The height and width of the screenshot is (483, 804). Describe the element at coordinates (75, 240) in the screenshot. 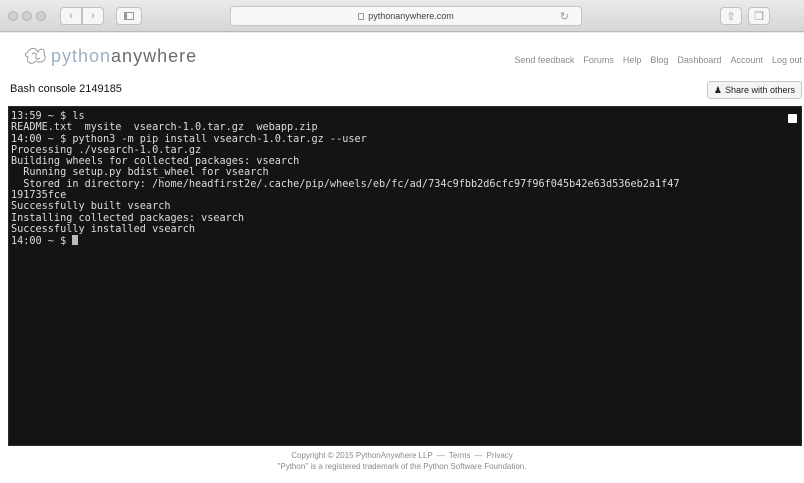

I see `terminal-cursor` at that location.